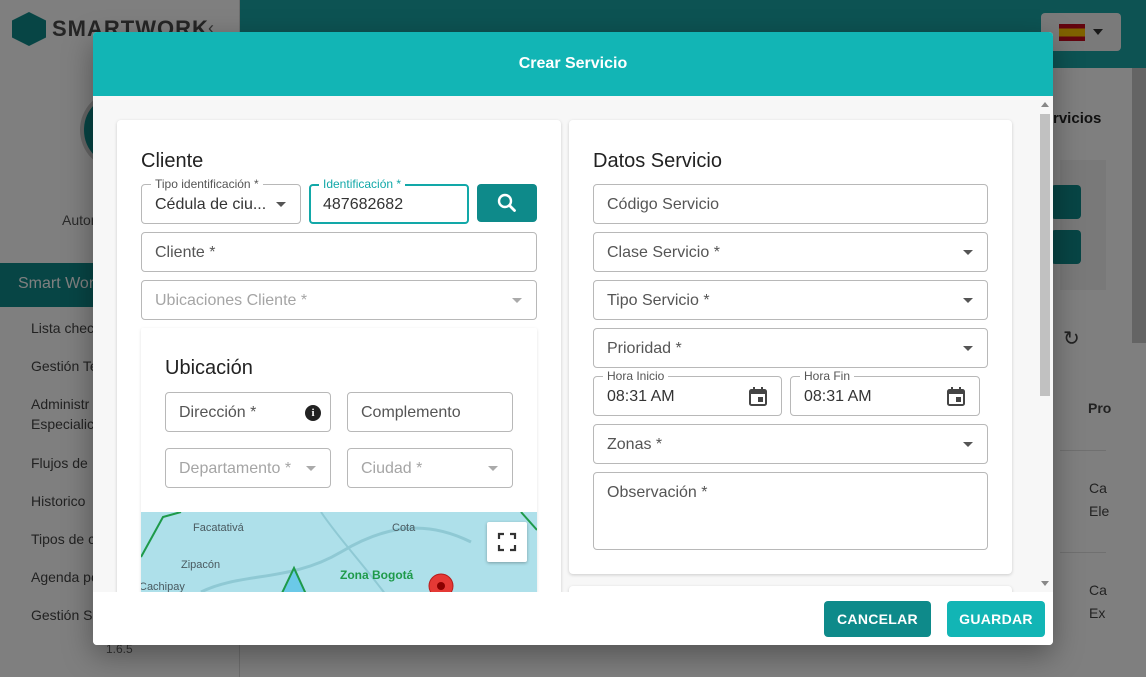 This screenshot has width=1146, height=677. Describe the element at coordinates (209, 368) in the screenshot. I see `ubicacion-section-title: Ubicación` at that location.